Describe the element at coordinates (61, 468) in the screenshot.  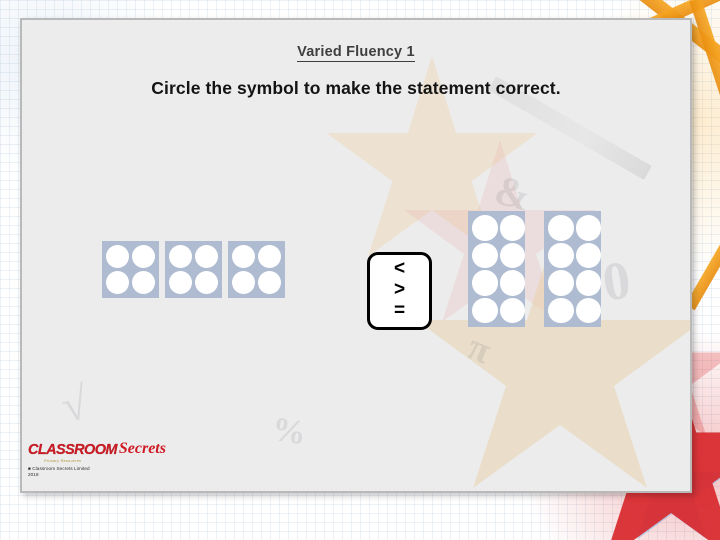
I see `copyright-line-1: Classroom Secrets Limited` at that location.